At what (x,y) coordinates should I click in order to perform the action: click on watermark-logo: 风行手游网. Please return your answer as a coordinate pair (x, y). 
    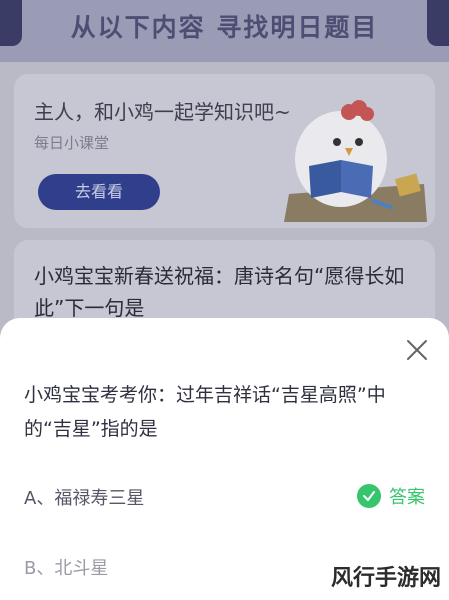
    Looking at the image, I should click on (385, 578).